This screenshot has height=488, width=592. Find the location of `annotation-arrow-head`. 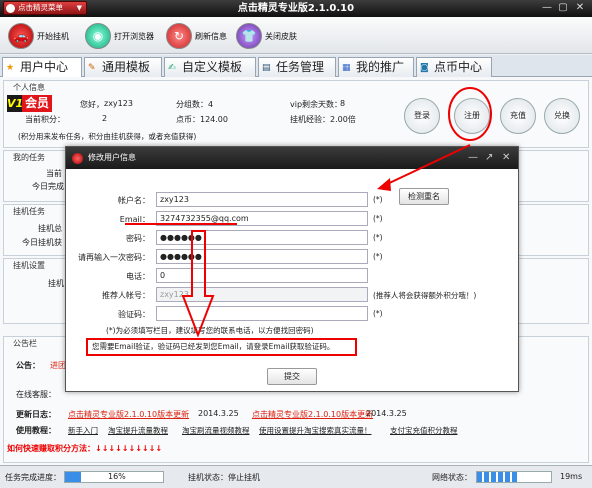

annotation-arrow-head is located at coordinates (384, 184).